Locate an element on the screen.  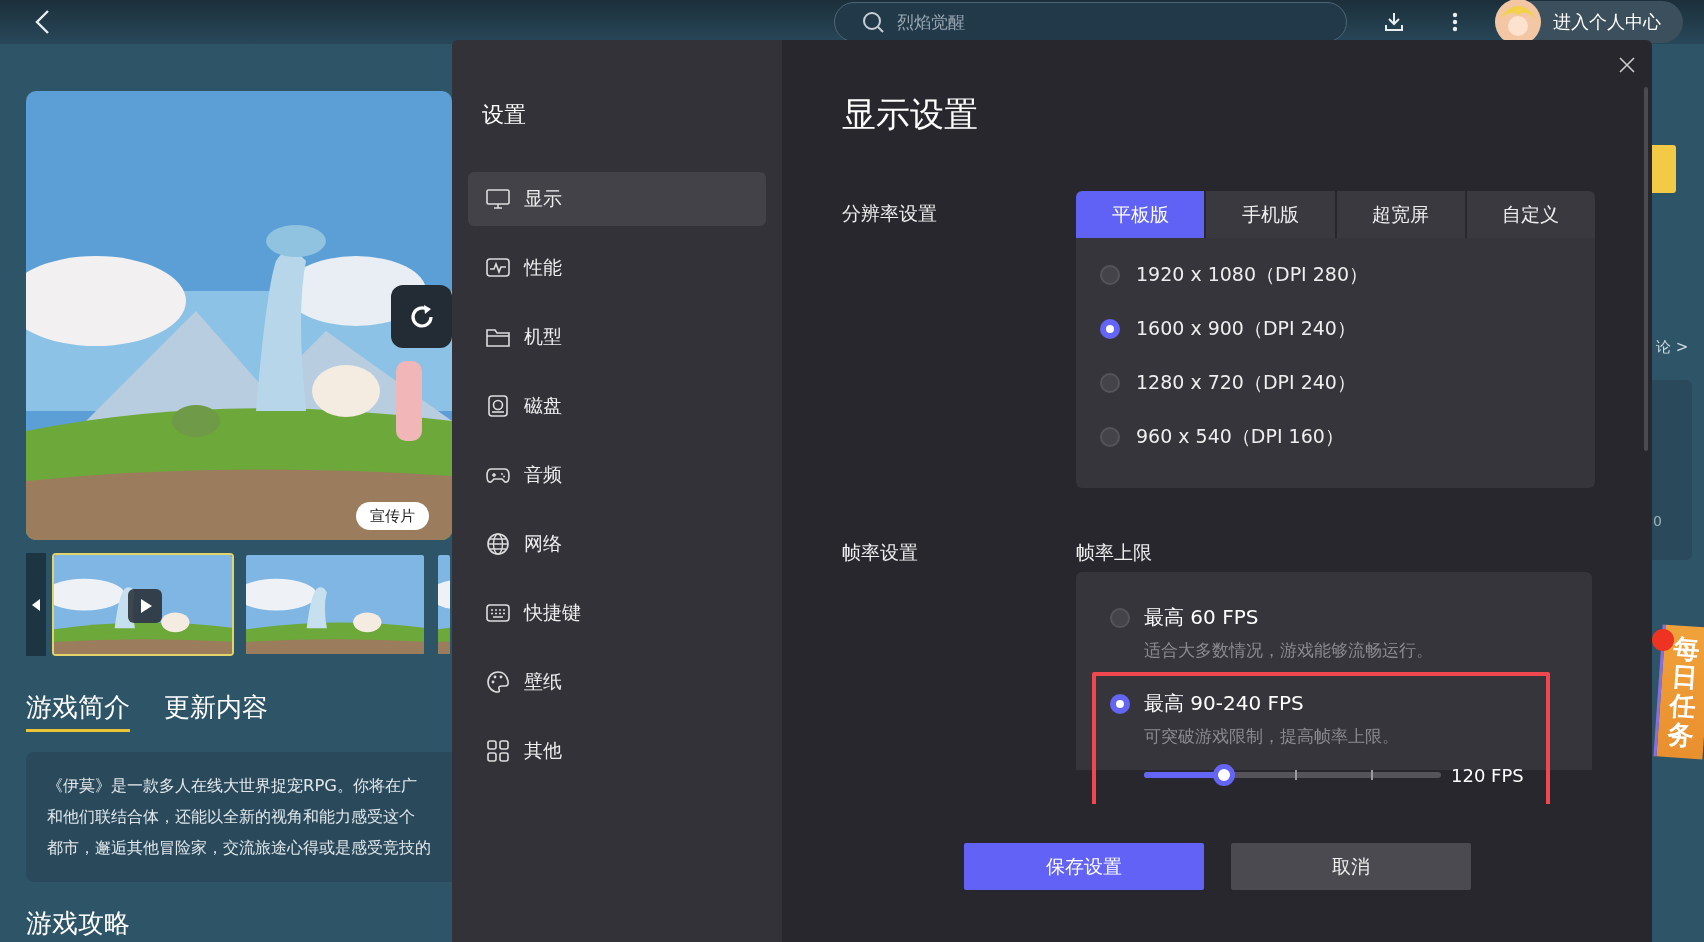
previous-button is located at coordinates (36, 604).